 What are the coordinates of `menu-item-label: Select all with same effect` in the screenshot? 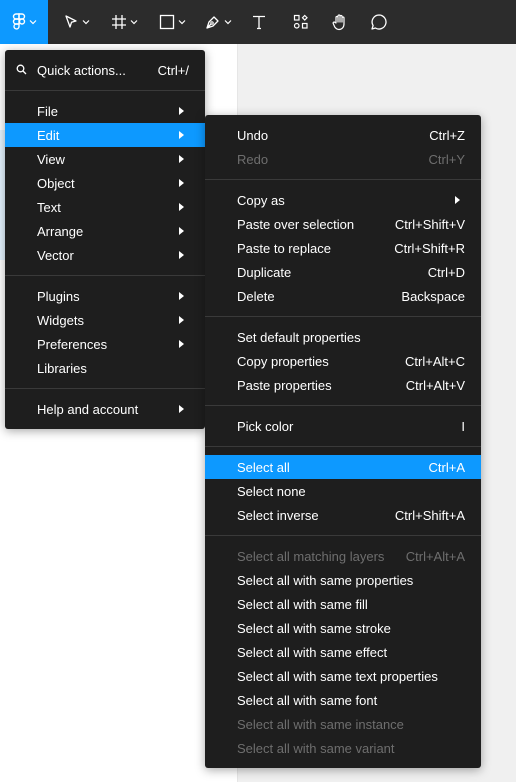 It's located at (312, 652).